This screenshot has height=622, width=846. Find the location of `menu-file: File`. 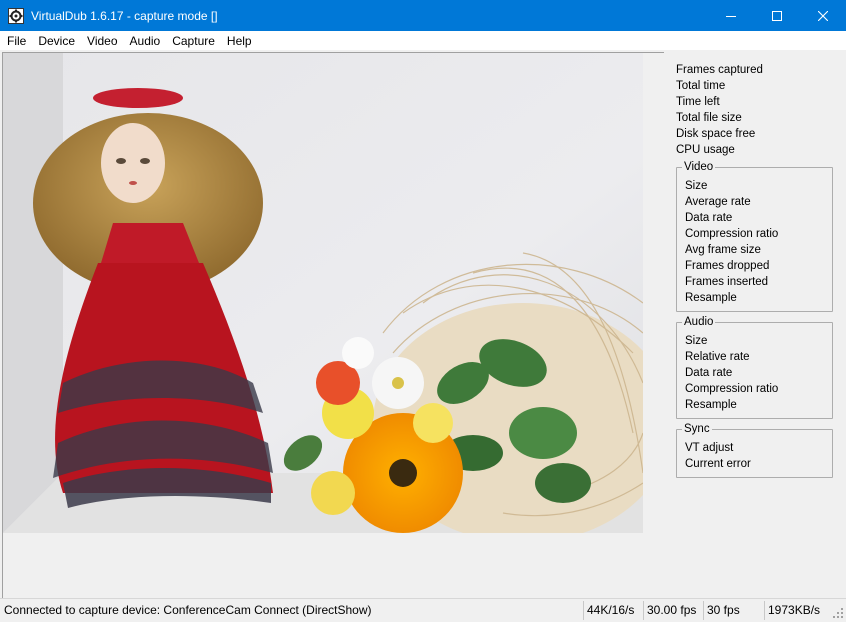

menu-file: File is located at coordinates (16, 41).